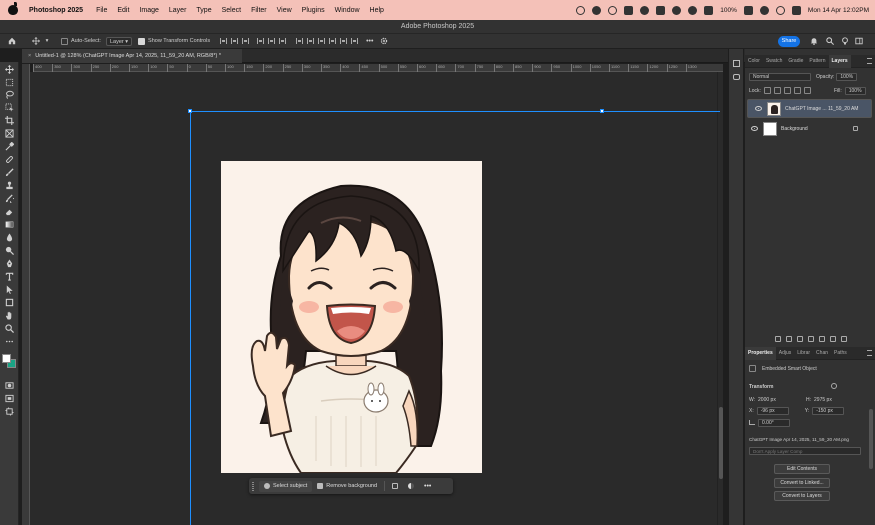 This screenshot has width=875, height=525. I want to click on mute-icon, so click(661, 10).